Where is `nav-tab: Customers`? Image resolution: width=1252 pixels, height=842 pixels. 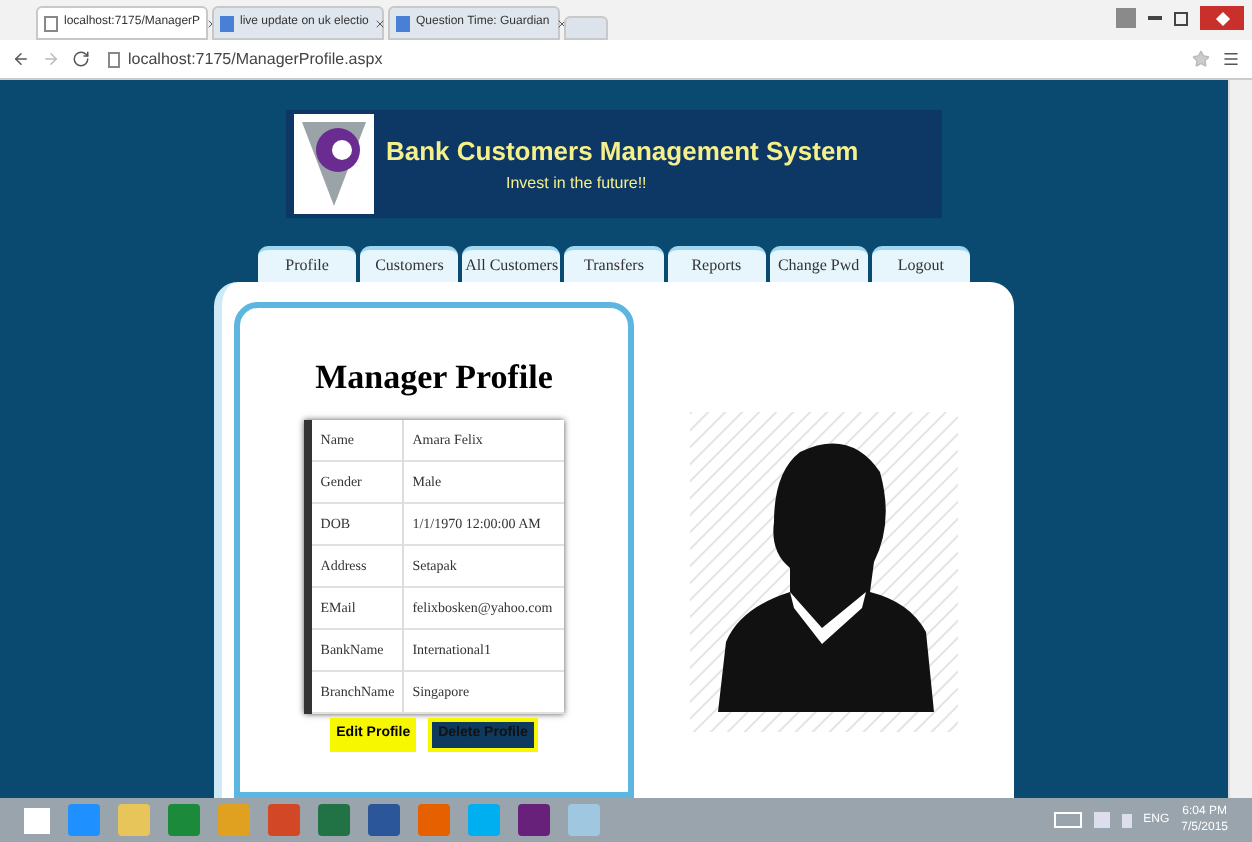
nav-tab: Customers is located at coordinates (409, 264).